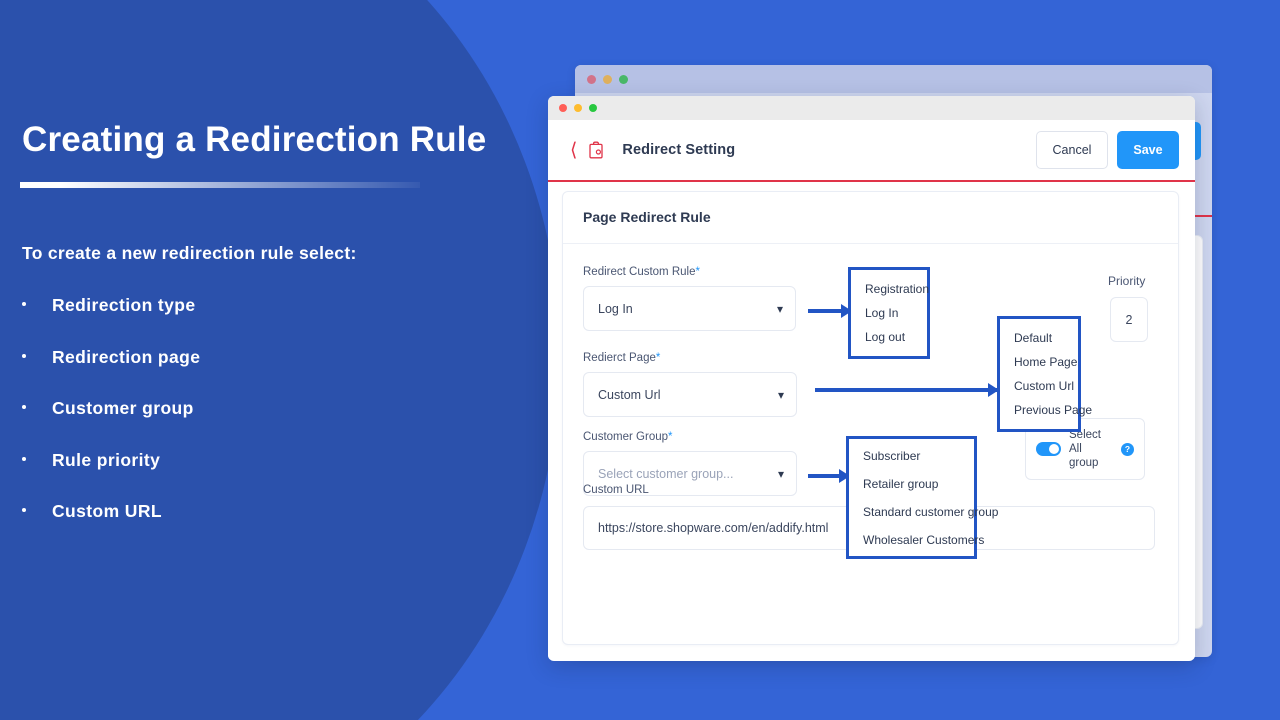 Image resolution: width=1280 pixels, height=720 pixels. Describe the element at coordinates (124, 305) in the screenshot. I see `list-item-label: Redirection type` at that location.